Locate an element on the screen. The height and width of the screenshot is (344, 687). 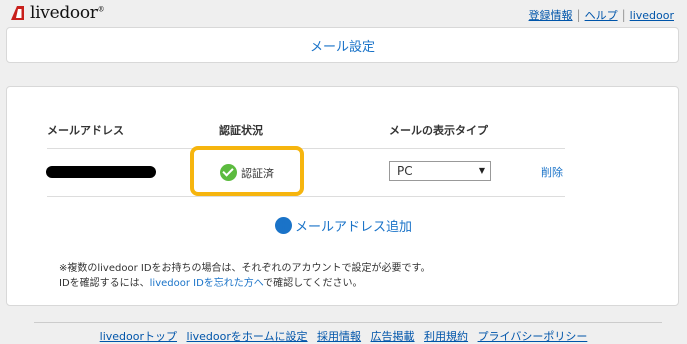
header-links: 登録情報 | ヘルプ | livedoor is located at coordinates (601, 15).